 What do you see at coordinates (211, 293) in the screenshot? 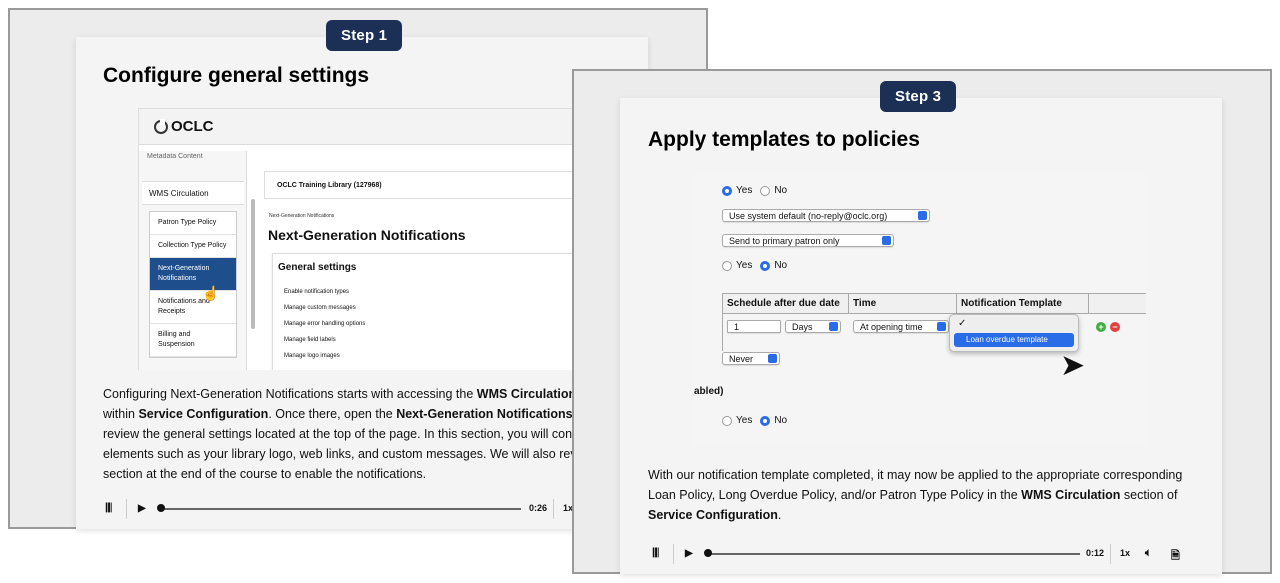
I see `hand-cursor-icon: ☝` at bounding box center [211, 293].